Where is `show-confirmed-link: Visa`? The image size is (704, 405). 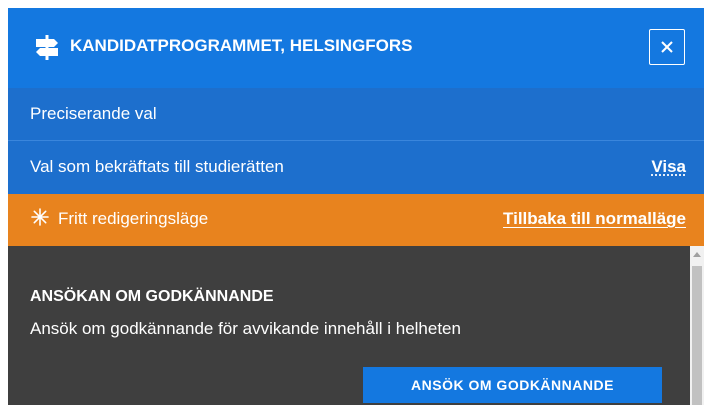 show-confirmed-link: Visa is located at coordinates (668, 167).